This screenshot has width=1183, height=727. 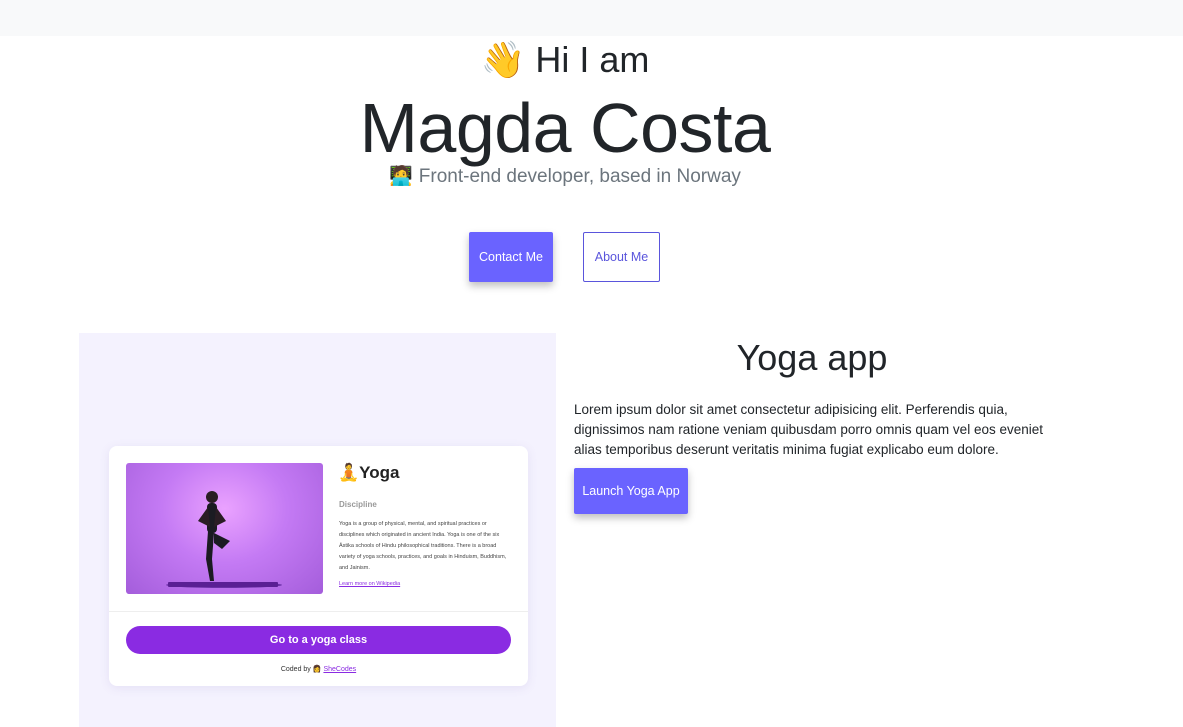 What do you see at coordinates (579, 176) in the screenshot?
I see `tagline-text: Front-end developer, based in Norway` at bounding box center [579, 176].